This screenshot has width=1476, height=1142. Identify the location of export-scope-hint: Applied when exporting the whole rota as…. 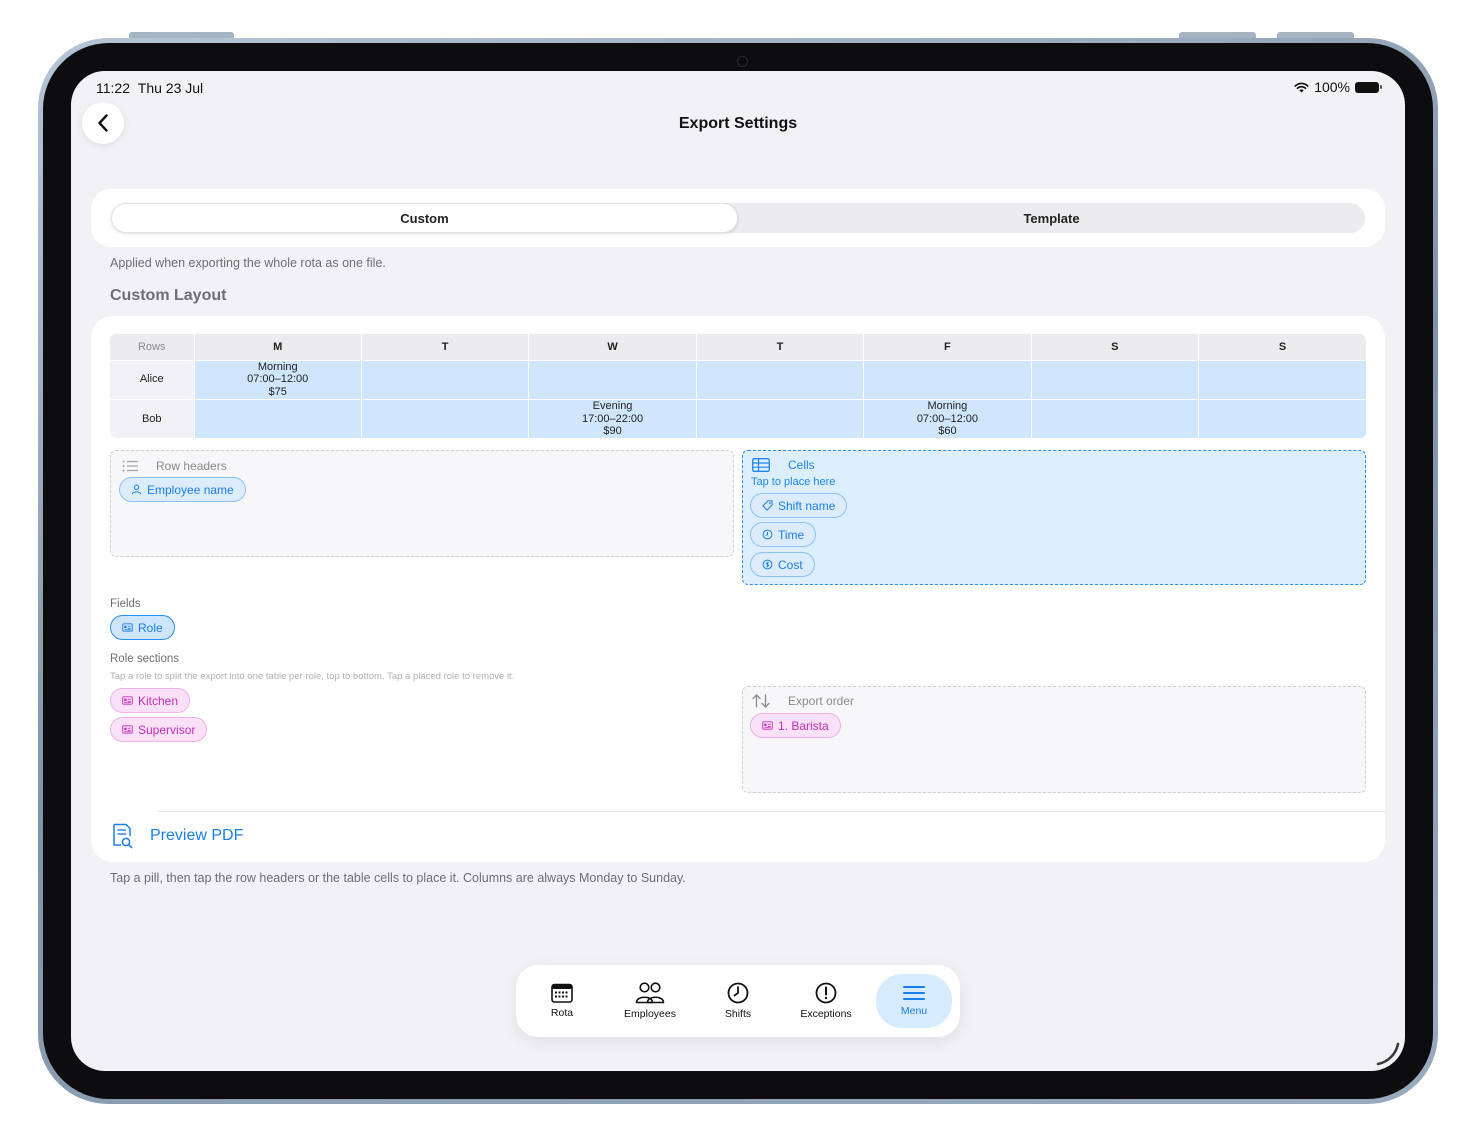
(248, 263).